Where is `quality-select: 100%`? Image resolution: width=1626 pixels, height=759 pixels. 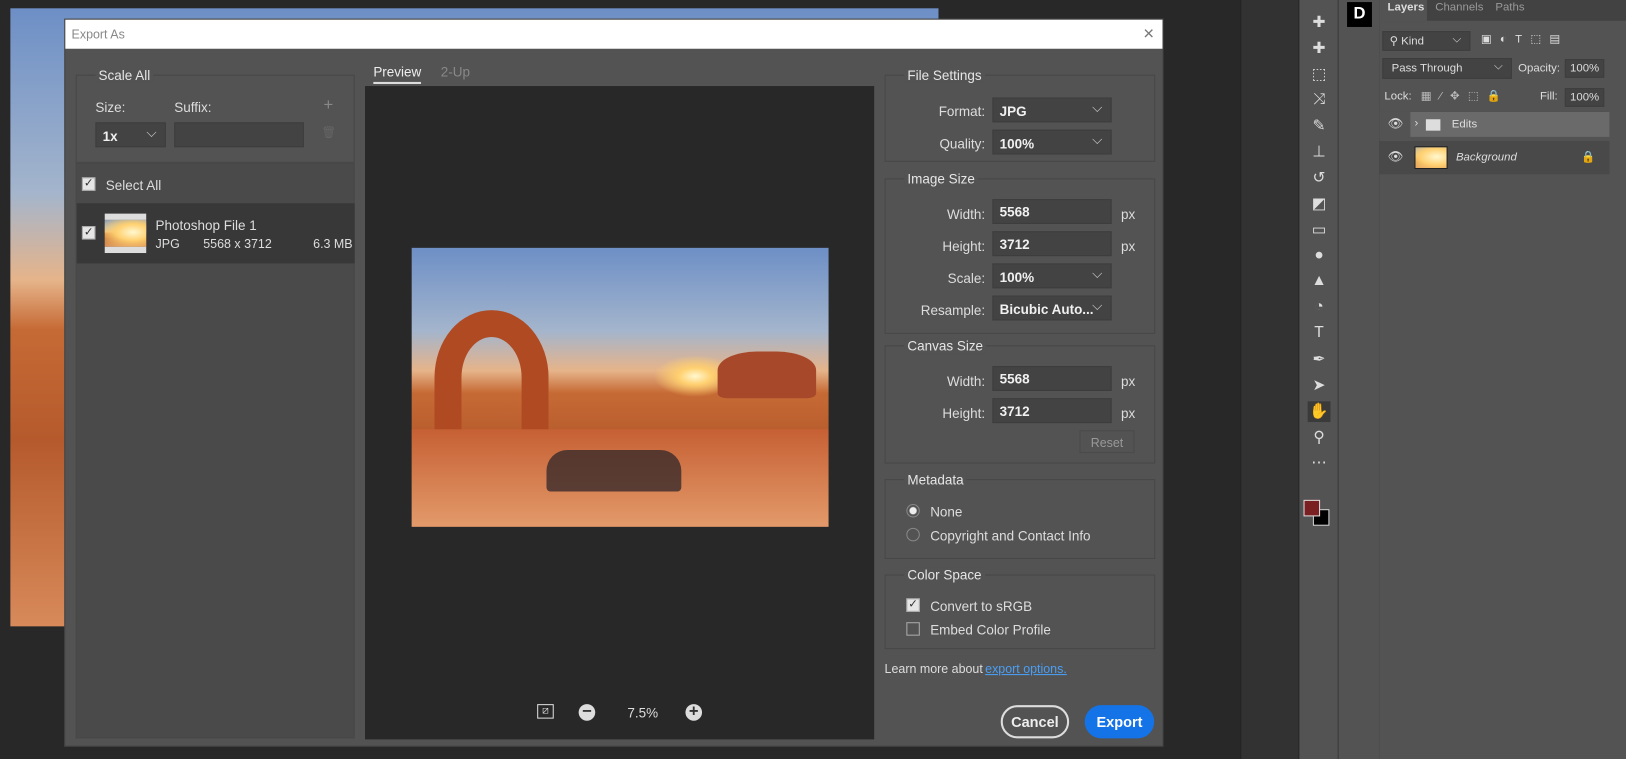
quality-select: 100% is located at coordinates (1052, 142).